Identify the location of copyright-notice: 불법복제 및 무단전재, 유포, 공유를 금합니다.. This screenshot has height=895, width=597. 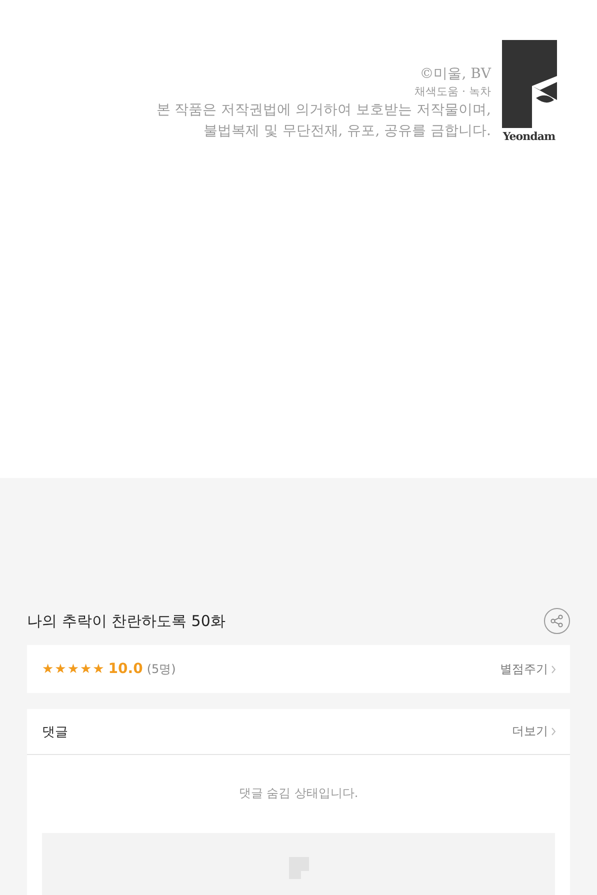
(347, 131).